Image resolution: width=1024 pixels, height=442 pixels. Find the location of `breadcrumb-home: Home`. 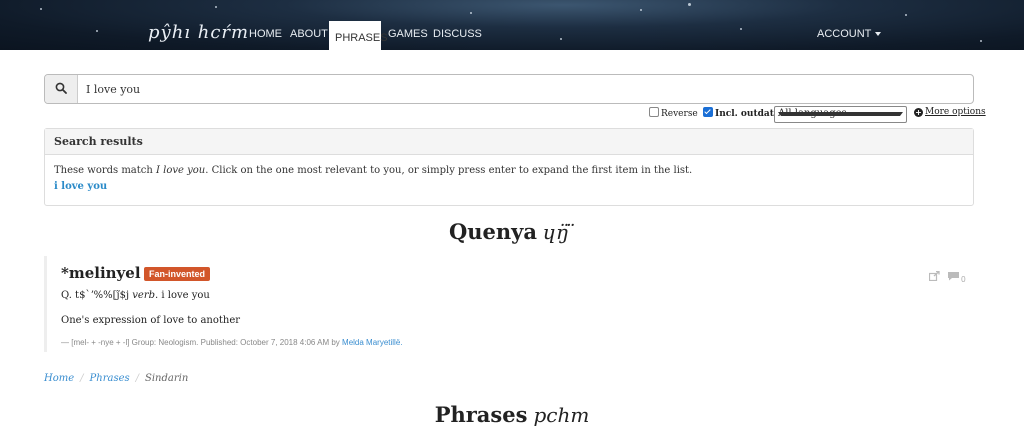

breadcrumb-home: Home is located at coordinates (59, 378).